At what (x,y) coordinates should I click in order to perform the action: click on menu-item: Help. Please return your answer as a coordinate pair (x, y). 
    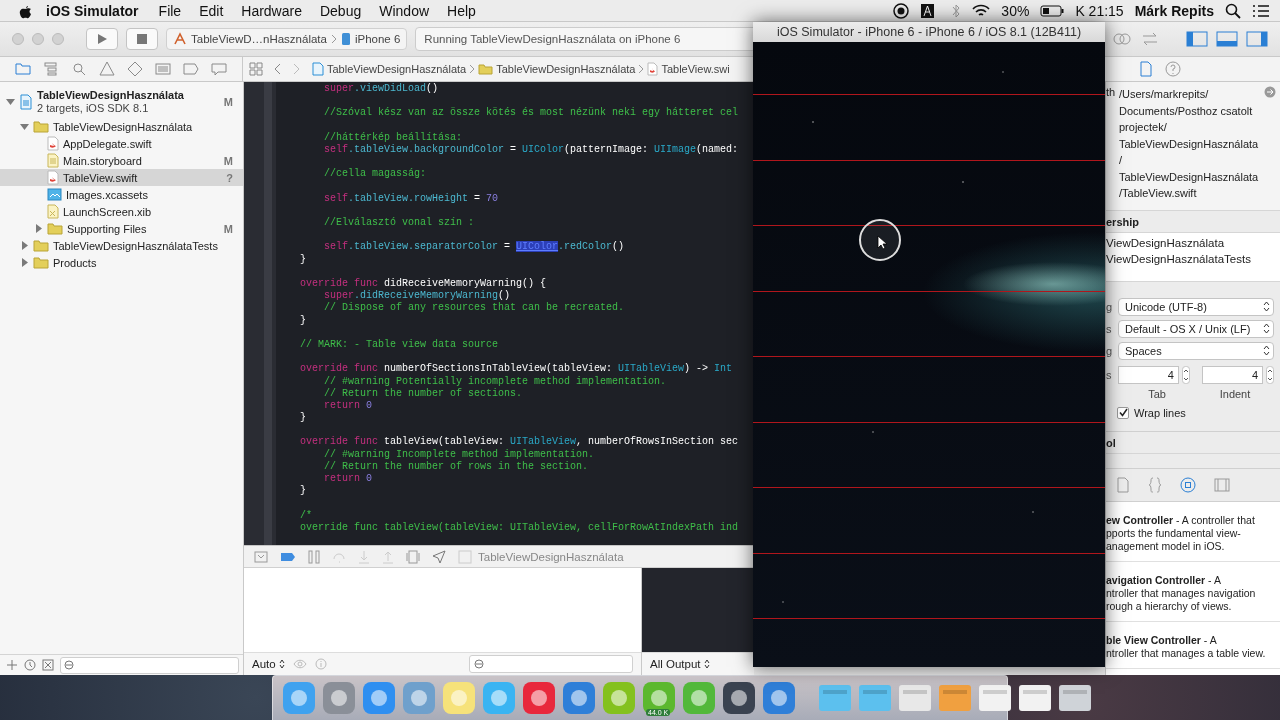
    Looking at the image, I should click on (461, 10).